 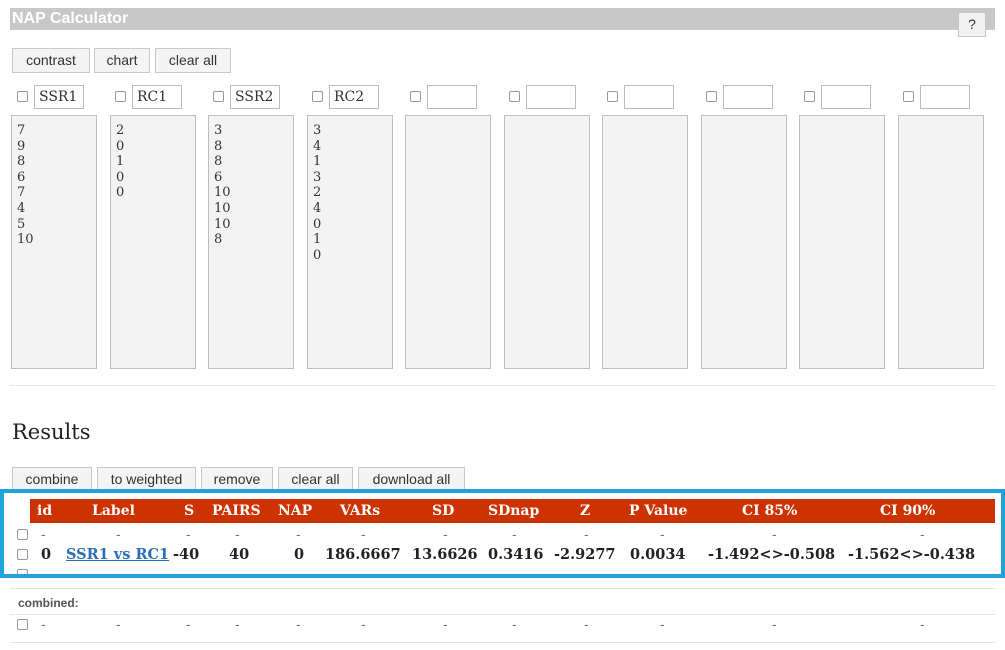 I want to click on help-button: ?, so click(x=972, y=24).